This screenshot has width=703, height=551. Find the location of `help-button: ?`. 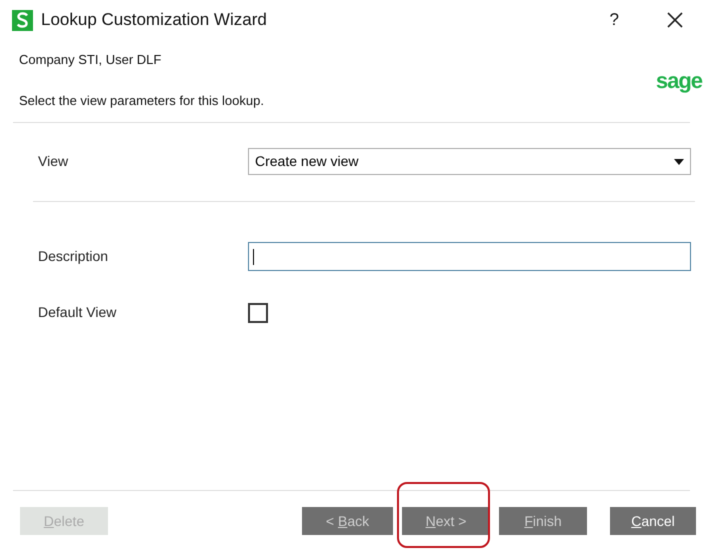

help-button: ? is located at coordinates (614, 20).